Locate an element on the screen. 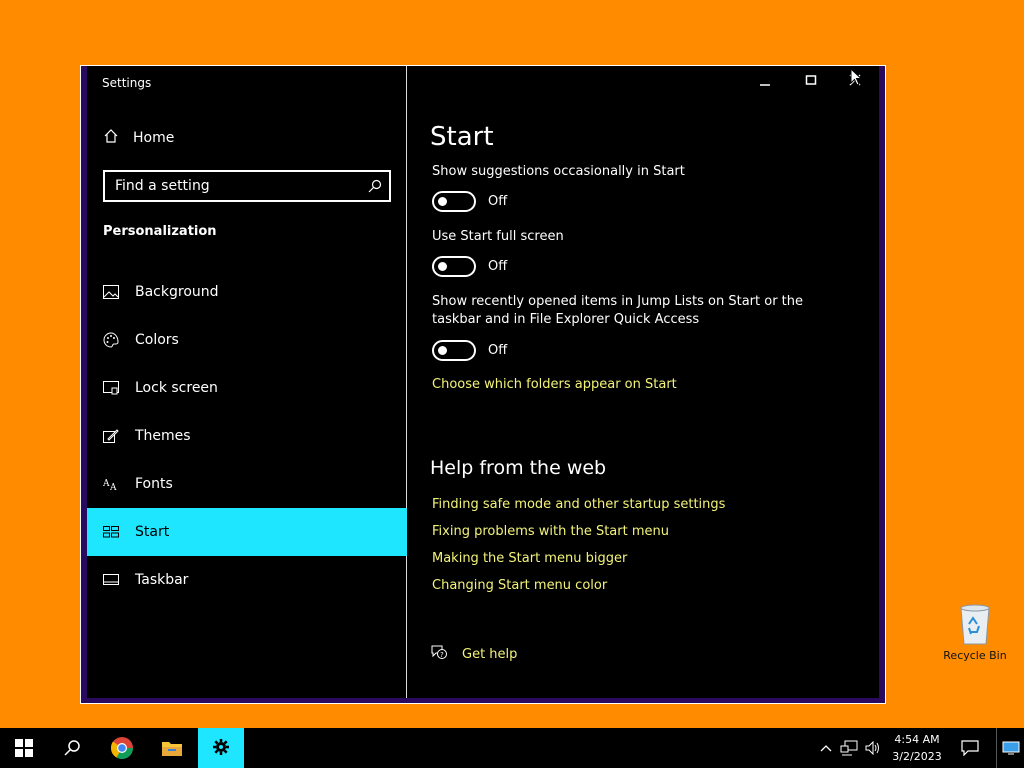 The width and height of the screenshot is (1024, 768). speaker-icon is located at coordinates (872, 748).